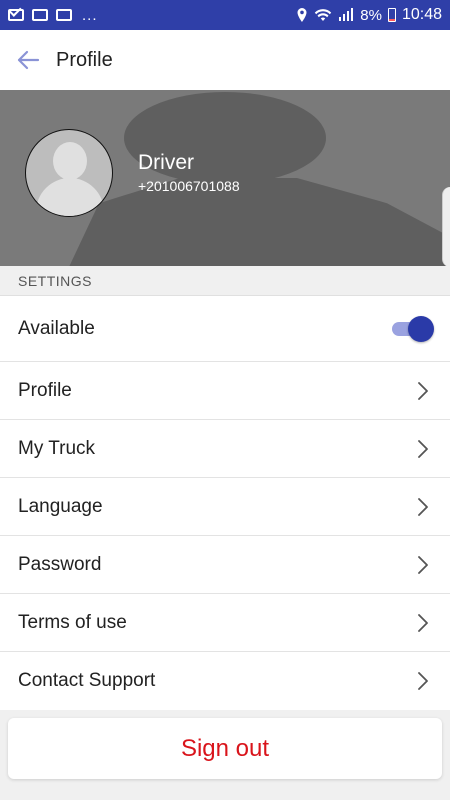 The image size is (450, 800). Describe the element at coordinates (371, 15) in the screenshot. I see `battery-percent: 8%` at that location.